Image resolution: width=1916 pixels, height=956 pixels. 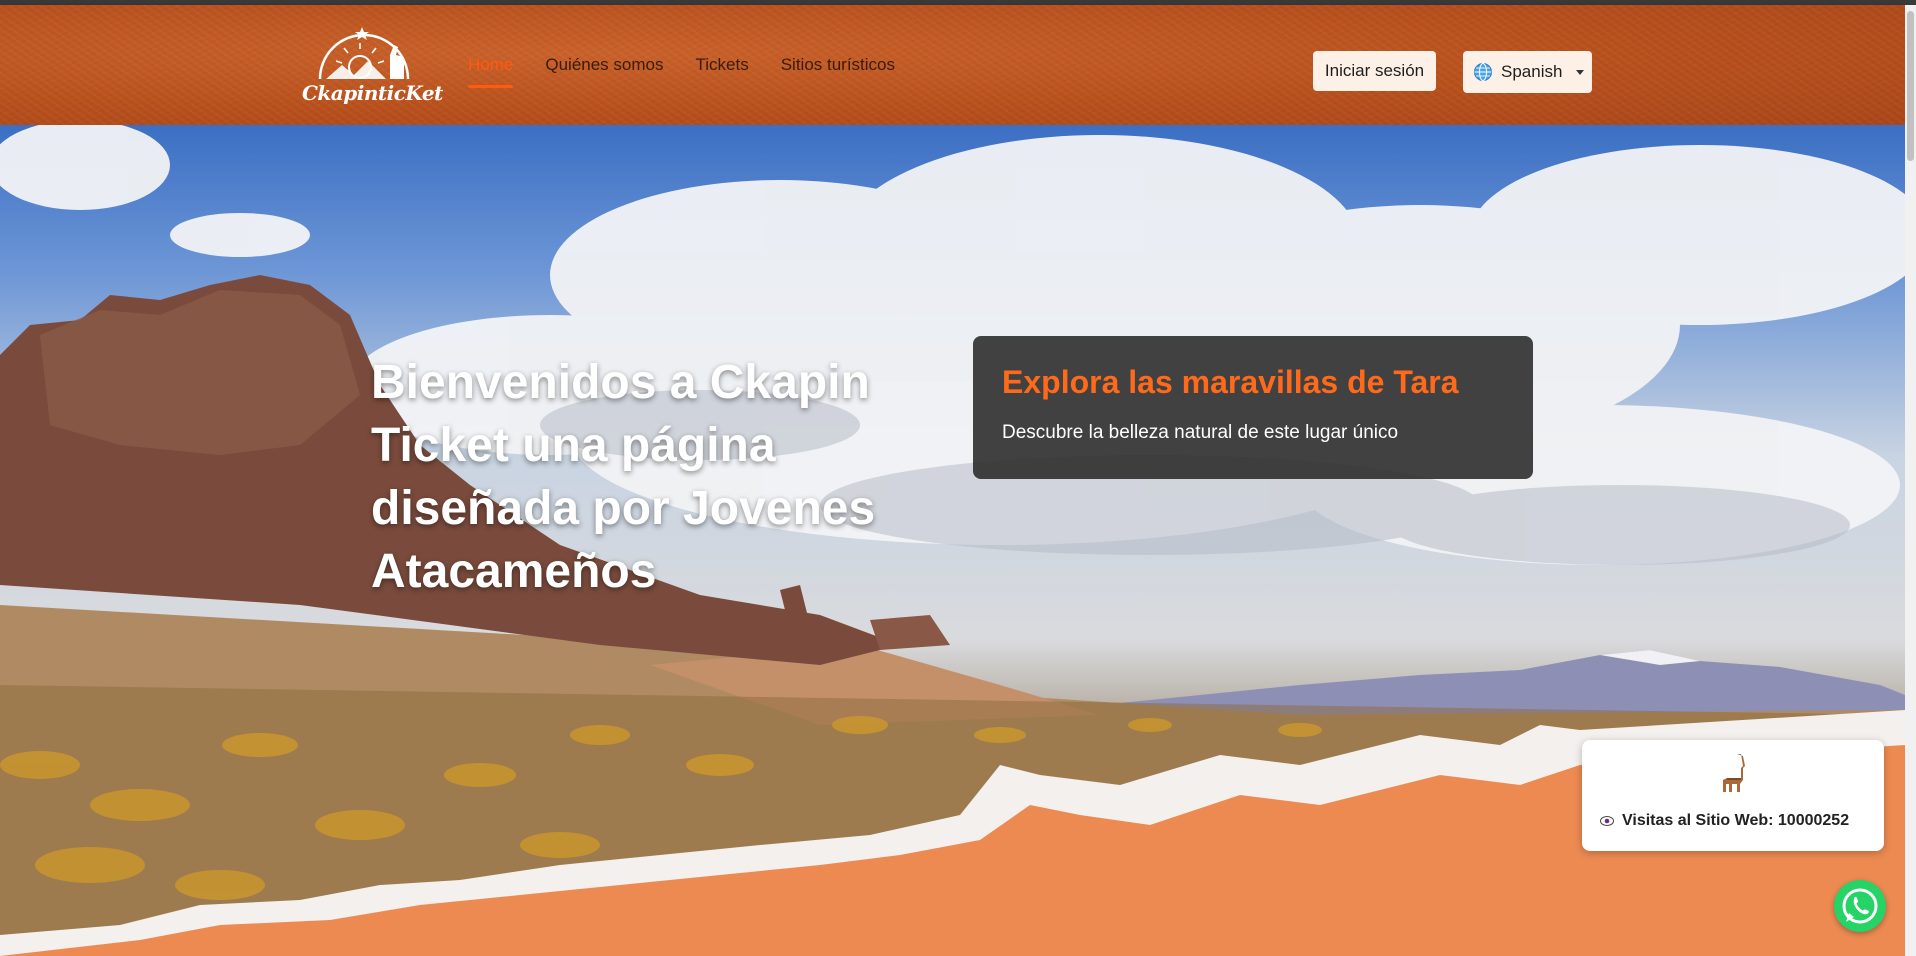 What do you see at coordinates (604, 65) in the screenshot?
I see `nav-quienes-somos: Quiénes somos` at bounding box center [604, 65].